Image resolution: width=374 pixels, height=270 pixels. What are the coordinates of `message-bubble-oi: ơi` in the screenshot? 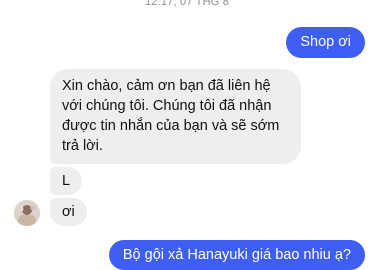 It's located at (68, 212).